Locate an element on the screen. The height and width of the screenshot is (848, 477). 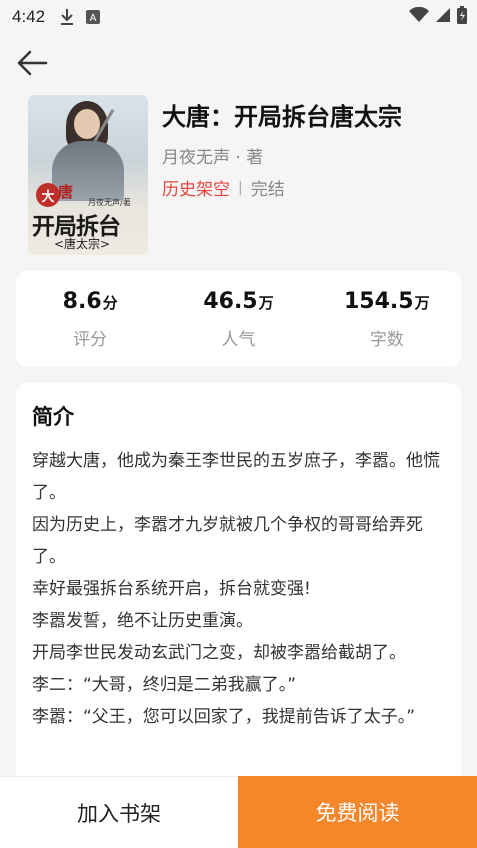
intro-paragraph: 幸好最强拆台系统开启，拆台就变强! is located at coordinates (171, 589).